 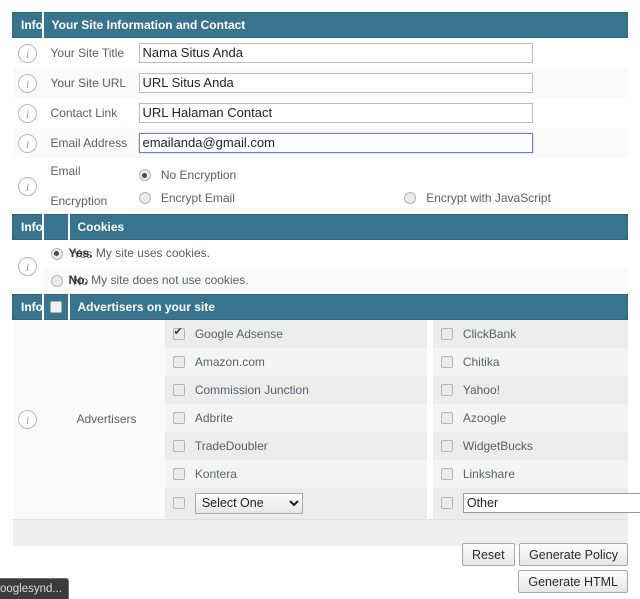 I want to click on site-info-col-header: Info, so click(x=27, y=25).